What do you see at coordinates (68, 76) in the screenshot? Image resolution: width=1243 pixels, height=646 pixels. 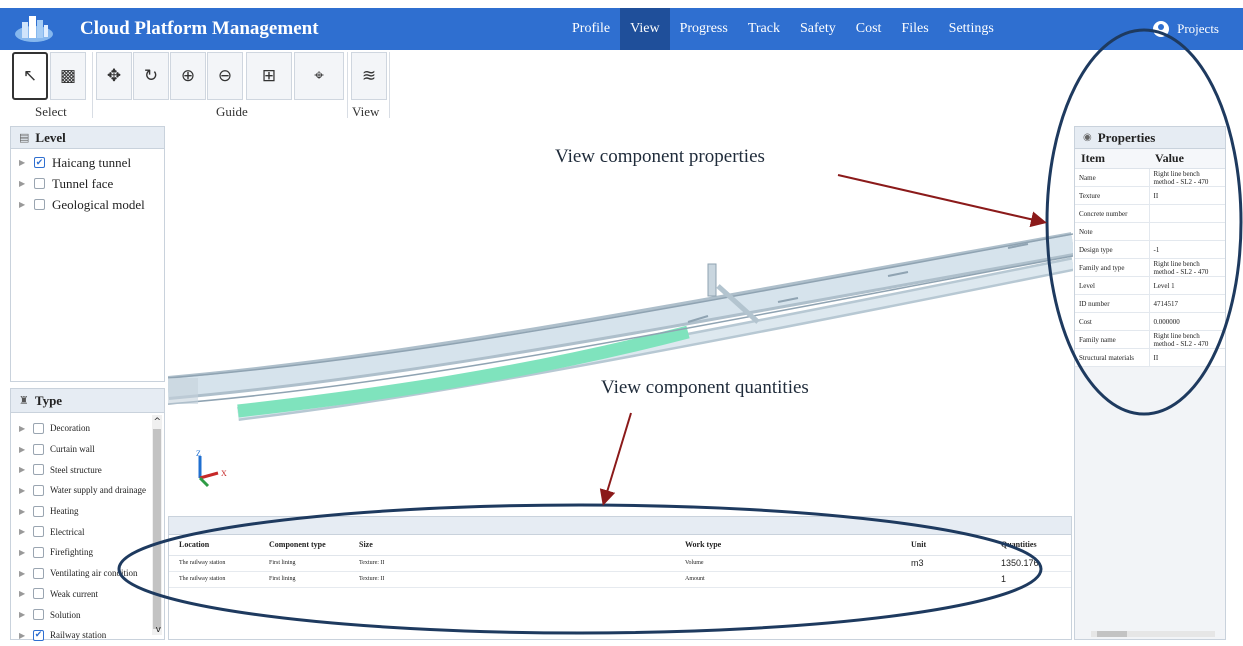 I see `select-box-button: ▩` at bounding box center [68, 76].